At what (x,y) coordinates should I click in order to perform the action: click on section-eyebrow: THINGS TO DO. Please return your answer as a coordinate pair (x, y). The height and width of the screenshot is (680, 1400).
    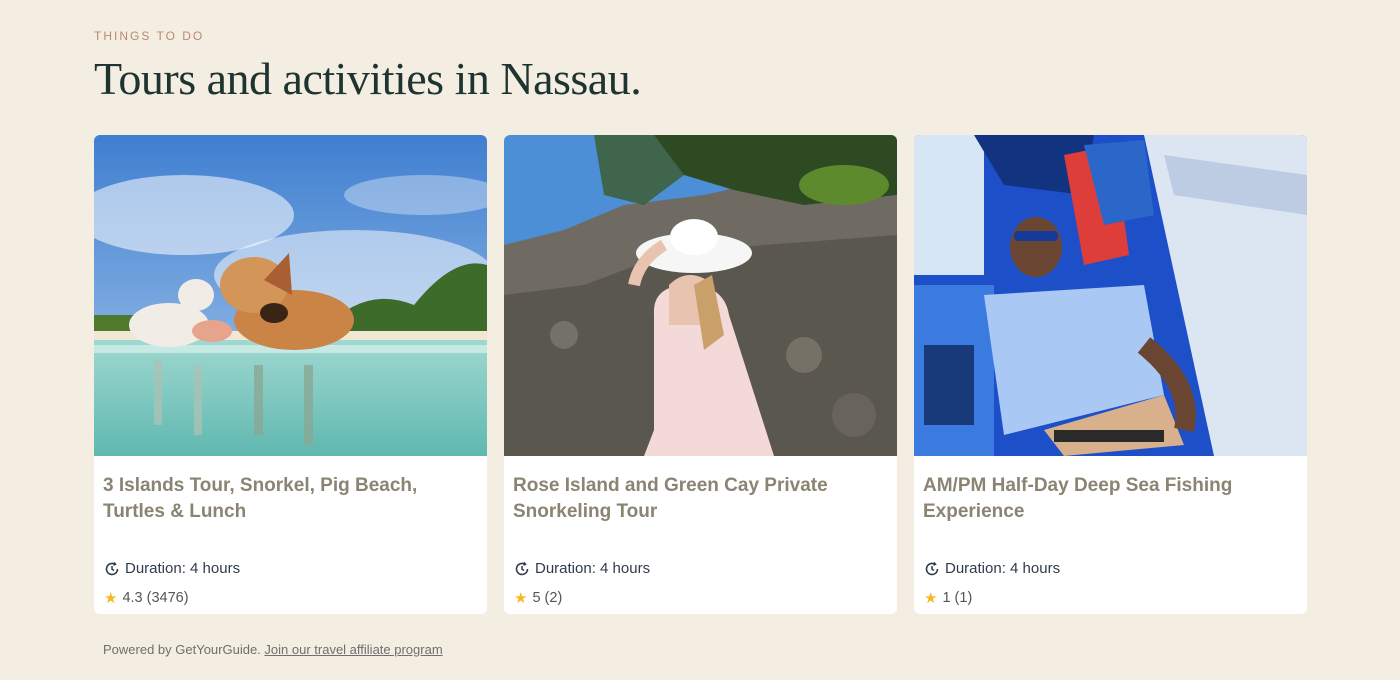
    Looking at the image, I should click on (149, 36).